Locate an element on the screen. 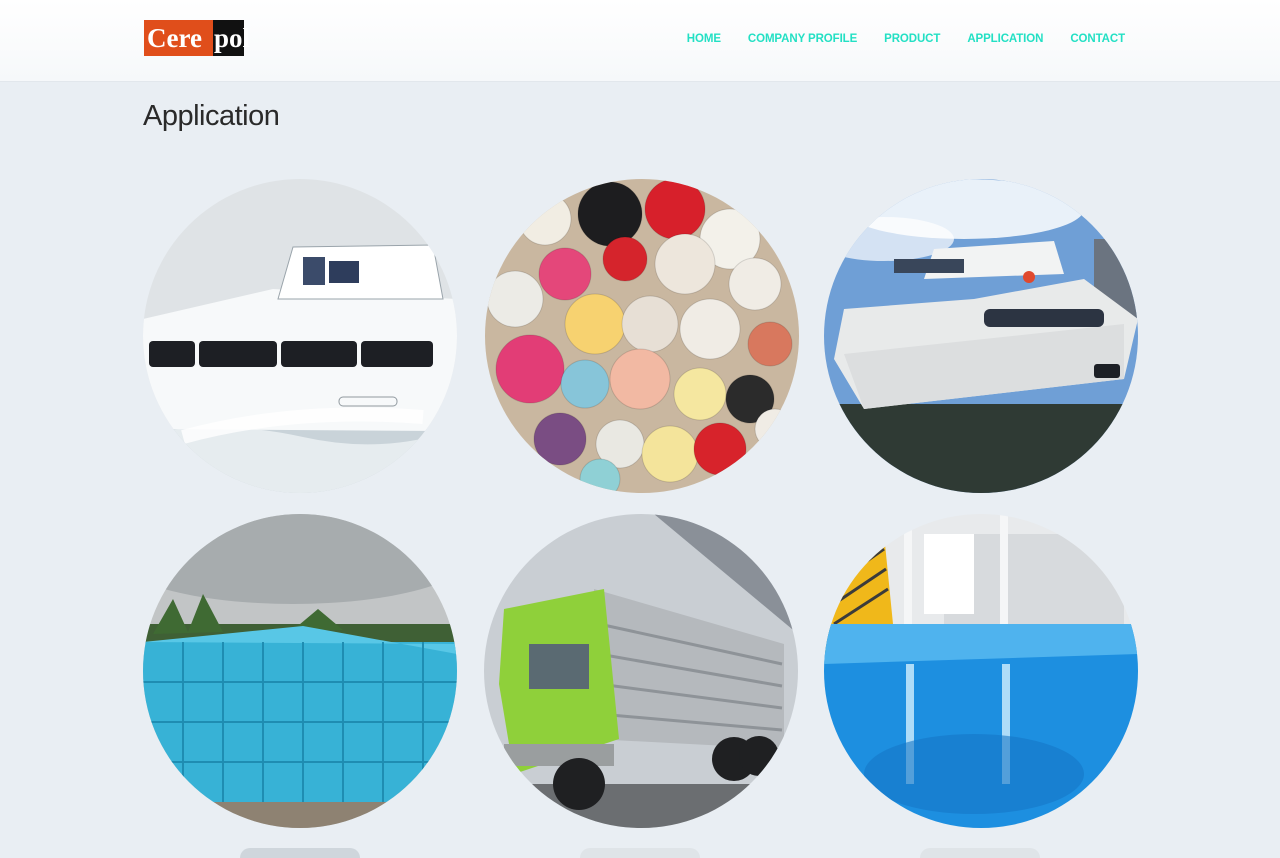  luxury-yacht-image is located at coordinates (981, 336).